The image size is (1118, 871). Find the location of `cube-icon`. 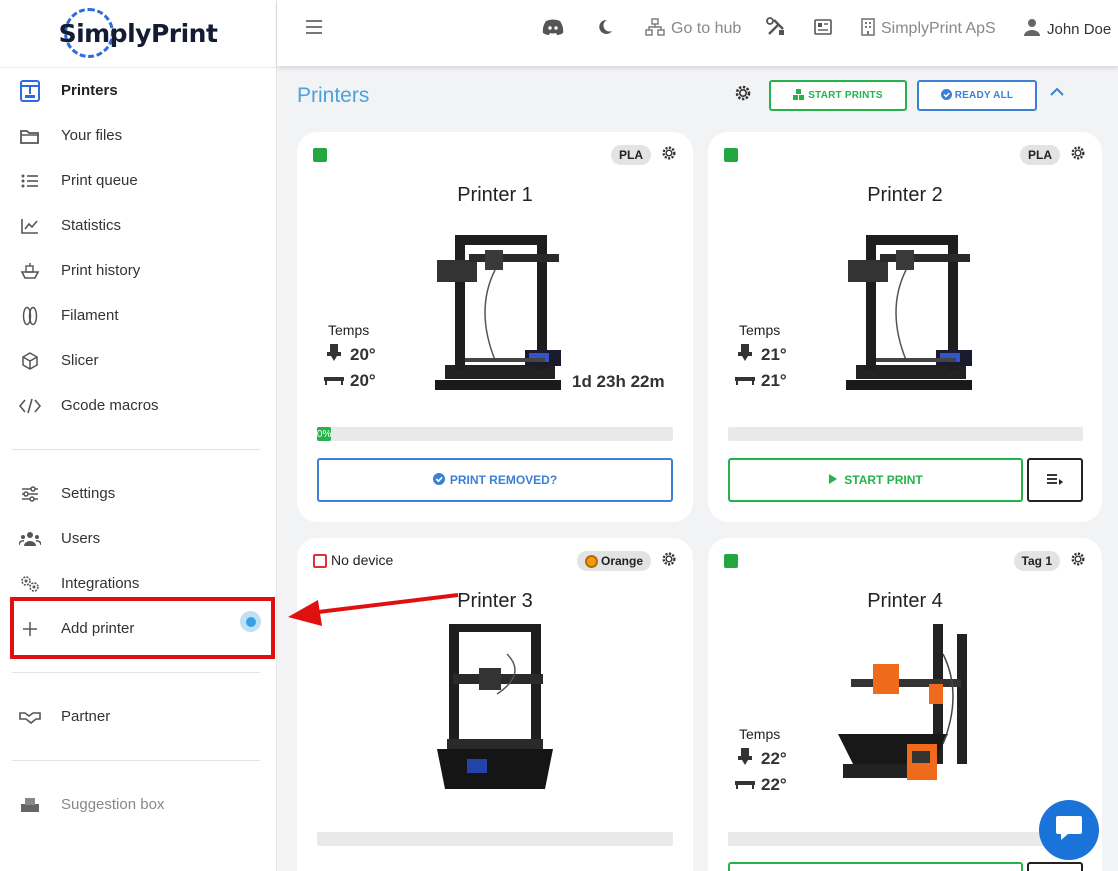

cube-icon is located at coordinates (30, 361).